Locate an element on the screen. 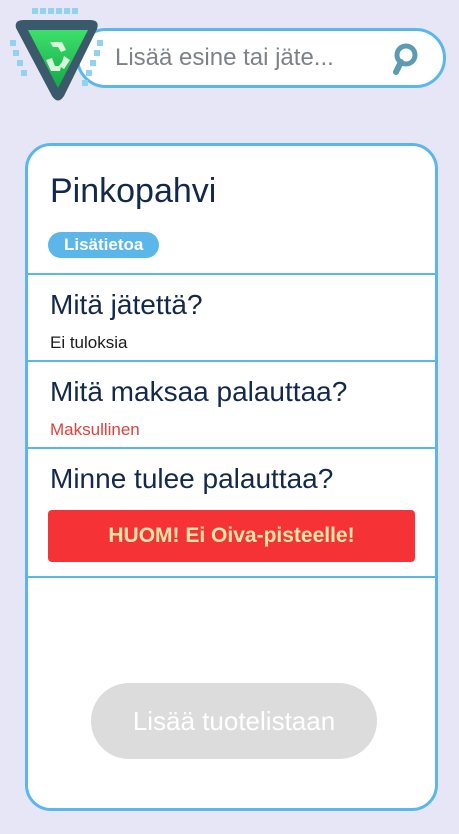  more-info-button: Lisätietoa is located at coordinates (104, 245).